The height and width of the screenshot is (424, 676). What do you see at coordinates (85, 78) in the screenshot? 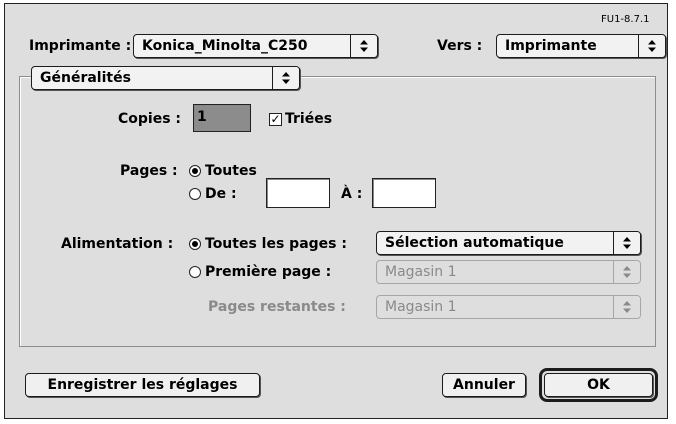
I see `panel-value: Généralités` at bounding box center [85, 78].